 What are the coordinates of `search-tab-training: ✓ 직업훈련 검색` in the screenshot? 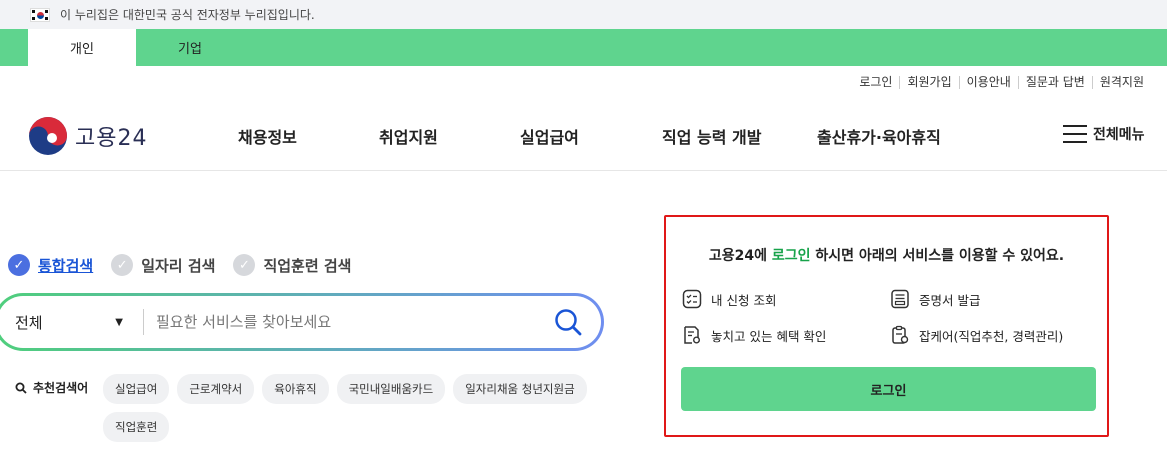 It's located at (292, 265).